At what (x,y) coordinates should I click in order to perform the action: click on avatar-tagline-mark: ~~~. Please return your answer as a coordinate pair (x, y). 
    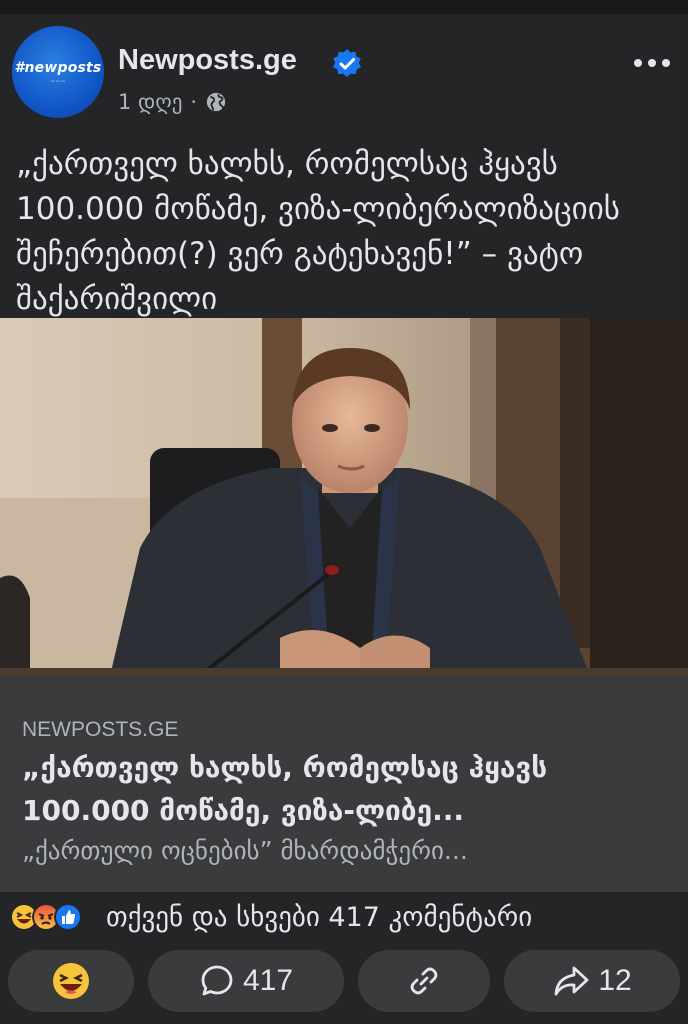
    Looking at the image, I should click on (58, 81).